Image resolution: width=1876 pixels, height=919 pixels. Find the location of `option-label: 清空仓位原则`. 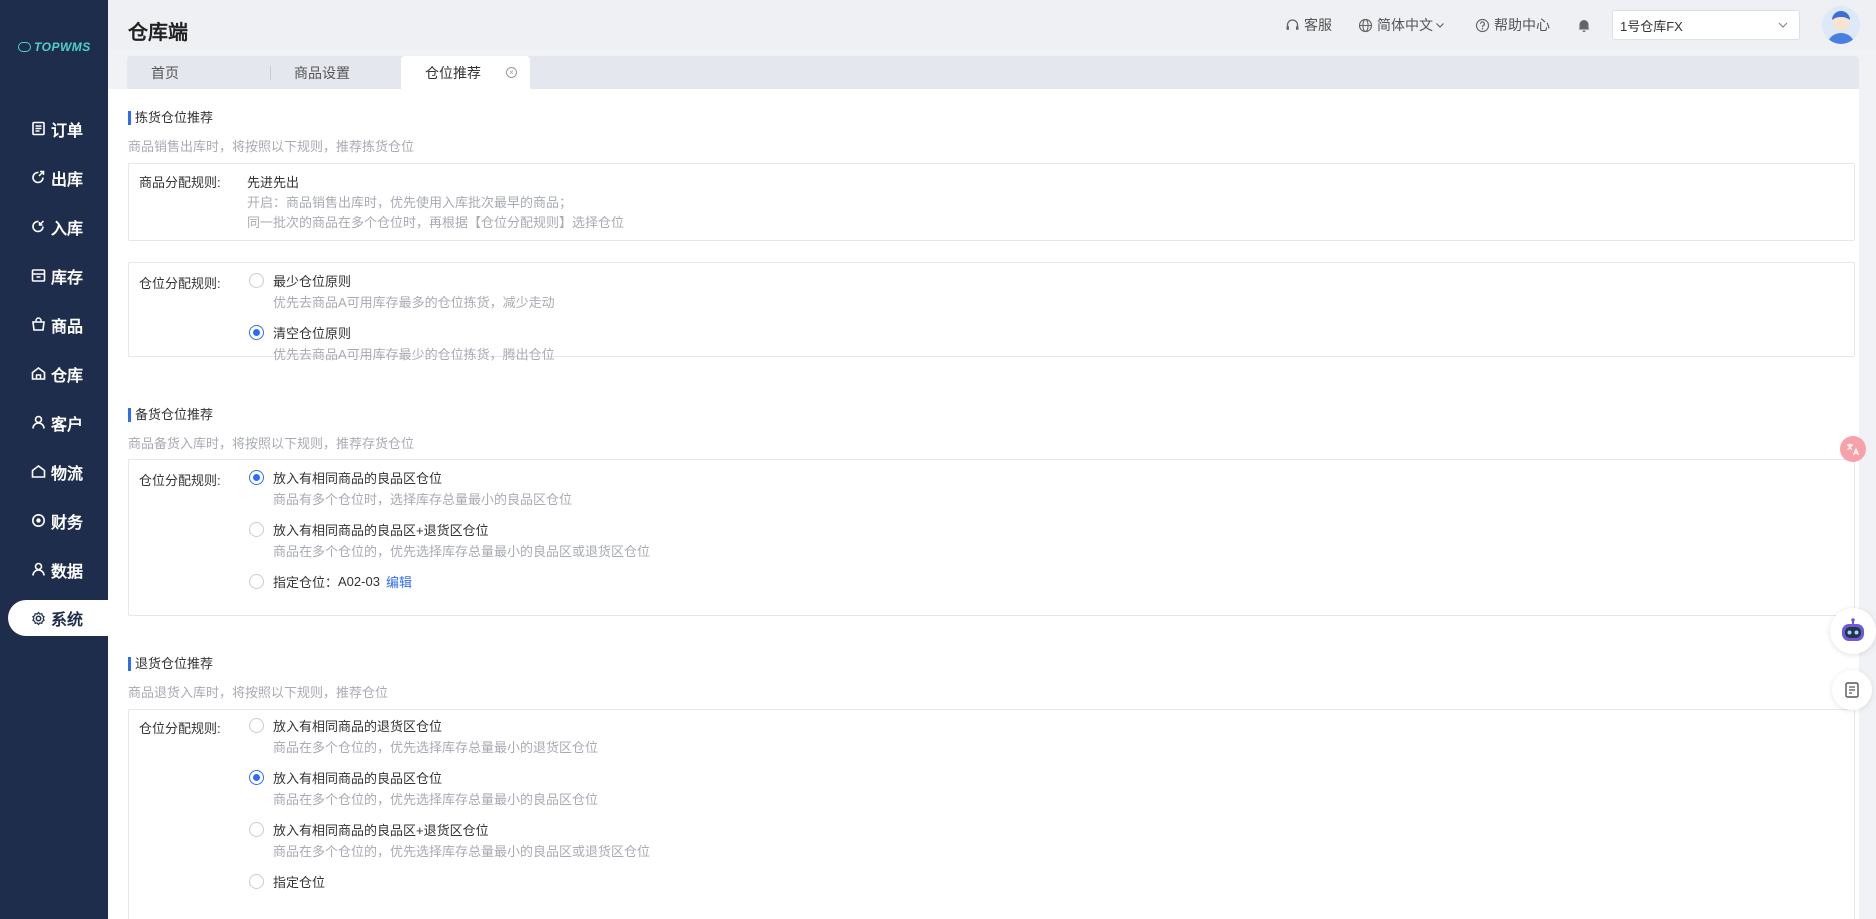

option-label: 清空仓位原则 is located at coordinates (312, 333).